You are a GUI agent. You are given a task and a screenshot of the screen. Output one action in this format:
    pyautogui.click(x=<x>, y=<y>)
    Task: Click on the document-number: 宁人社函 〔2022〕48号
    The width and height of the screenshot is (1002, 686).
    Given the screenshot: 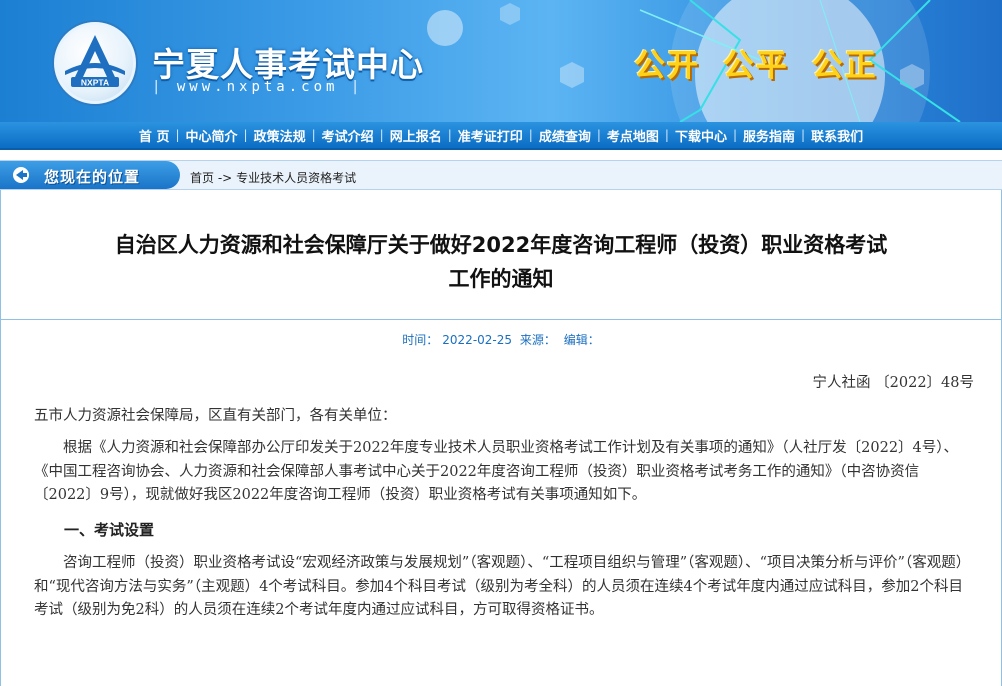 What is the action you would take?
    pyautogui.click(x=893, y=383)
    